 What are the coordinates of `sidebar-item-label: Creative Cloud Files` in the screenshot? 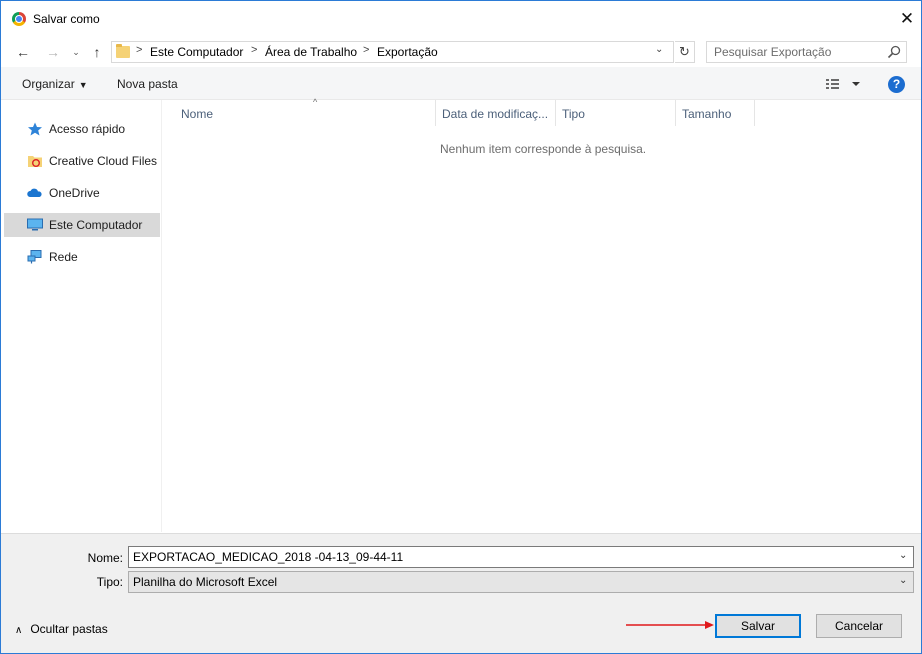 It's located at (103, 161).